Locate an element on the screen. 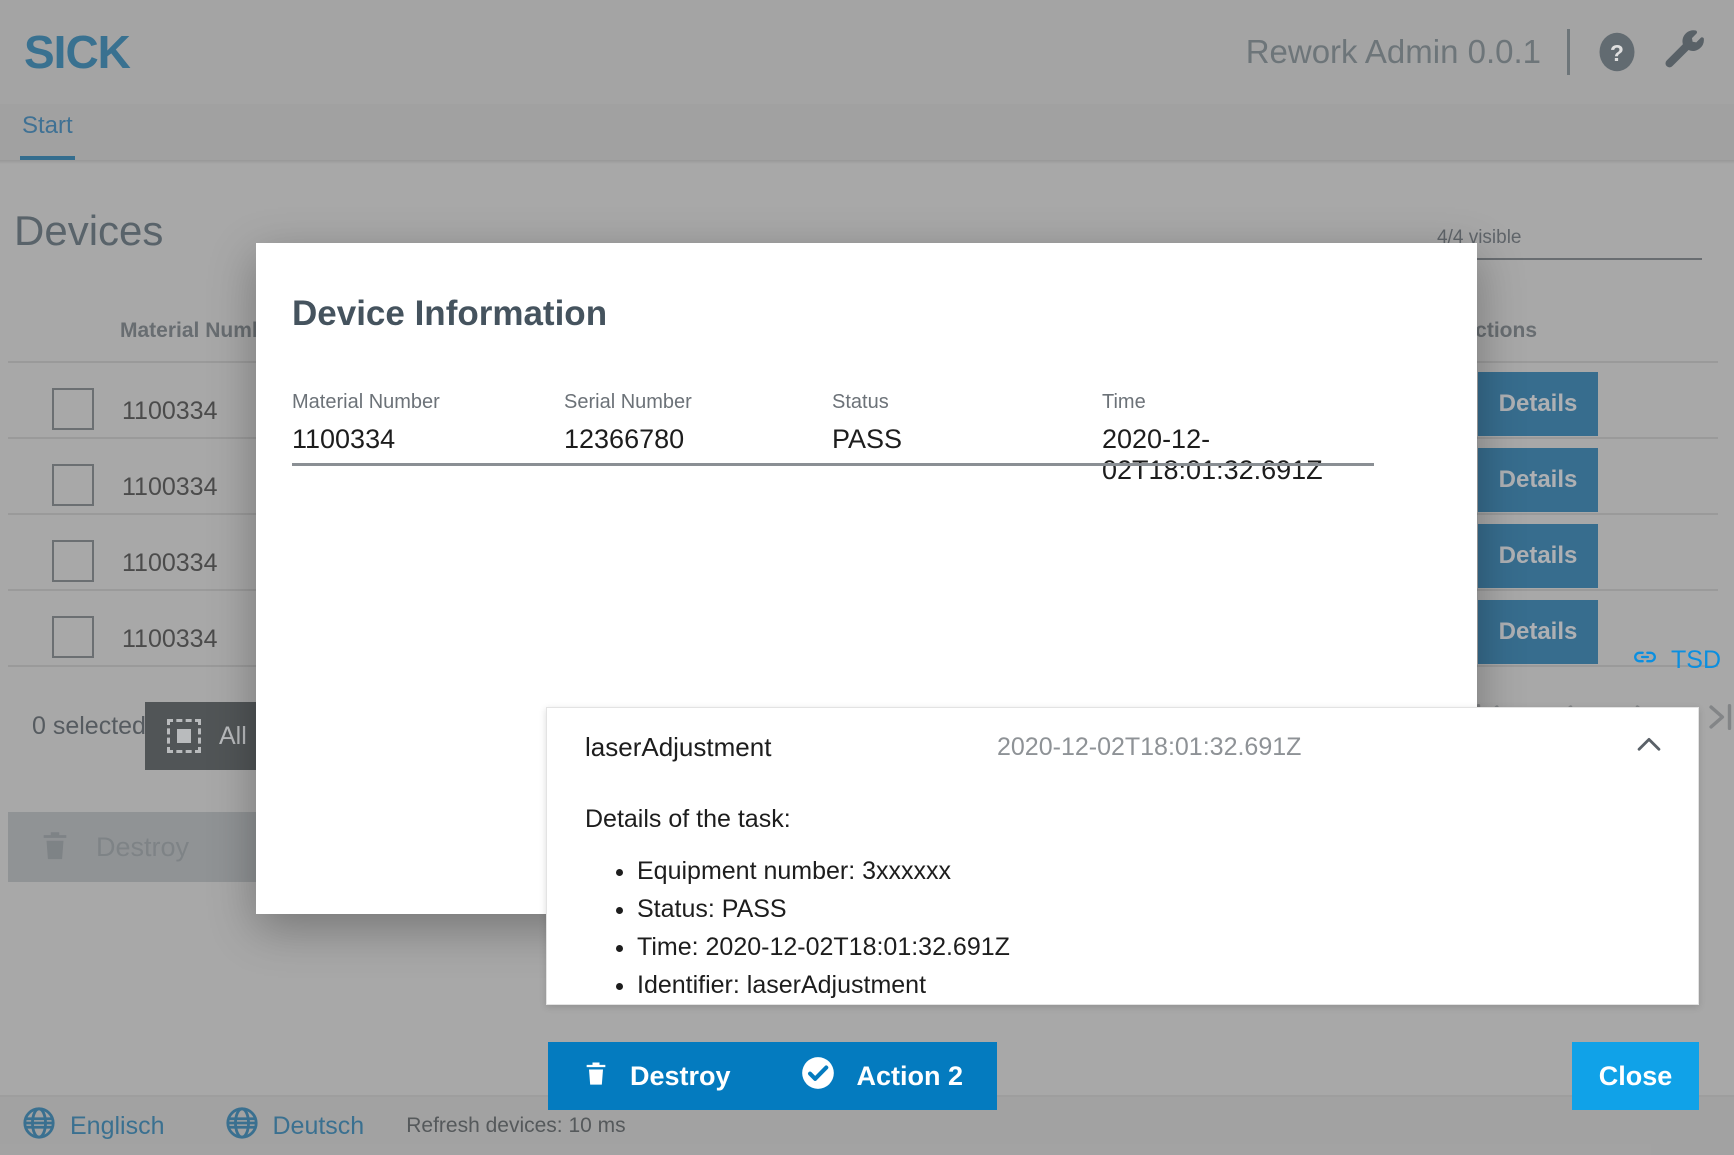  field-label: Time is located at coordinates (1124, 402).